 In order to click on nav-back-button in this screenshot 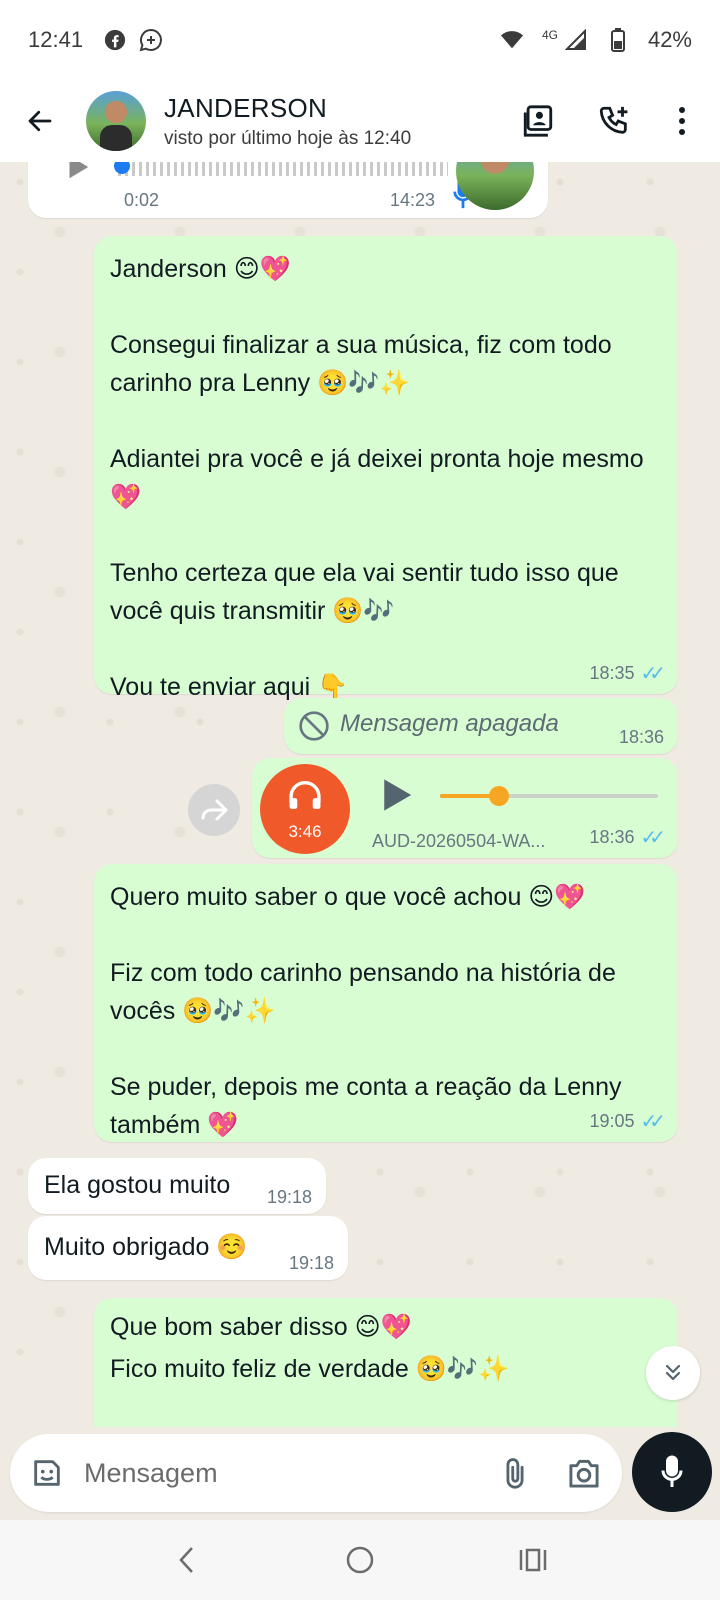, I will do `click(187, 1560)`.